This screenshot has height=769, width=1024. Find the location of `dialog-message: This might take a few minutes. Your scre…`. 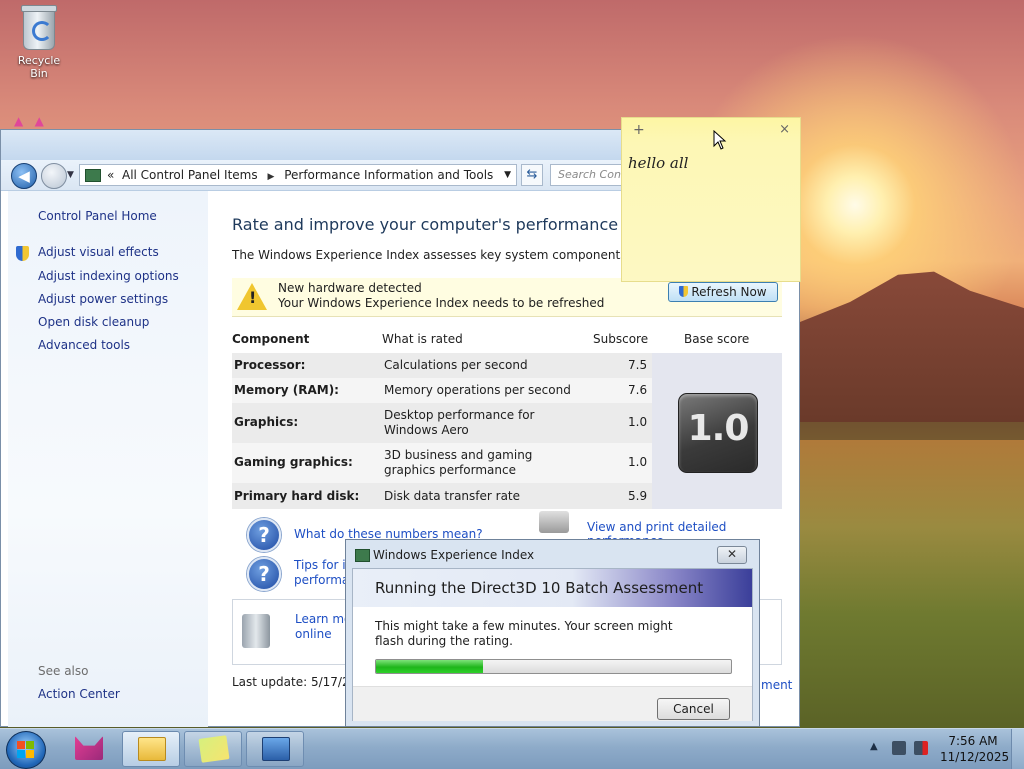

dialog-message: This might take a few minutes. Your scre… is located at coordinates (524, 633).